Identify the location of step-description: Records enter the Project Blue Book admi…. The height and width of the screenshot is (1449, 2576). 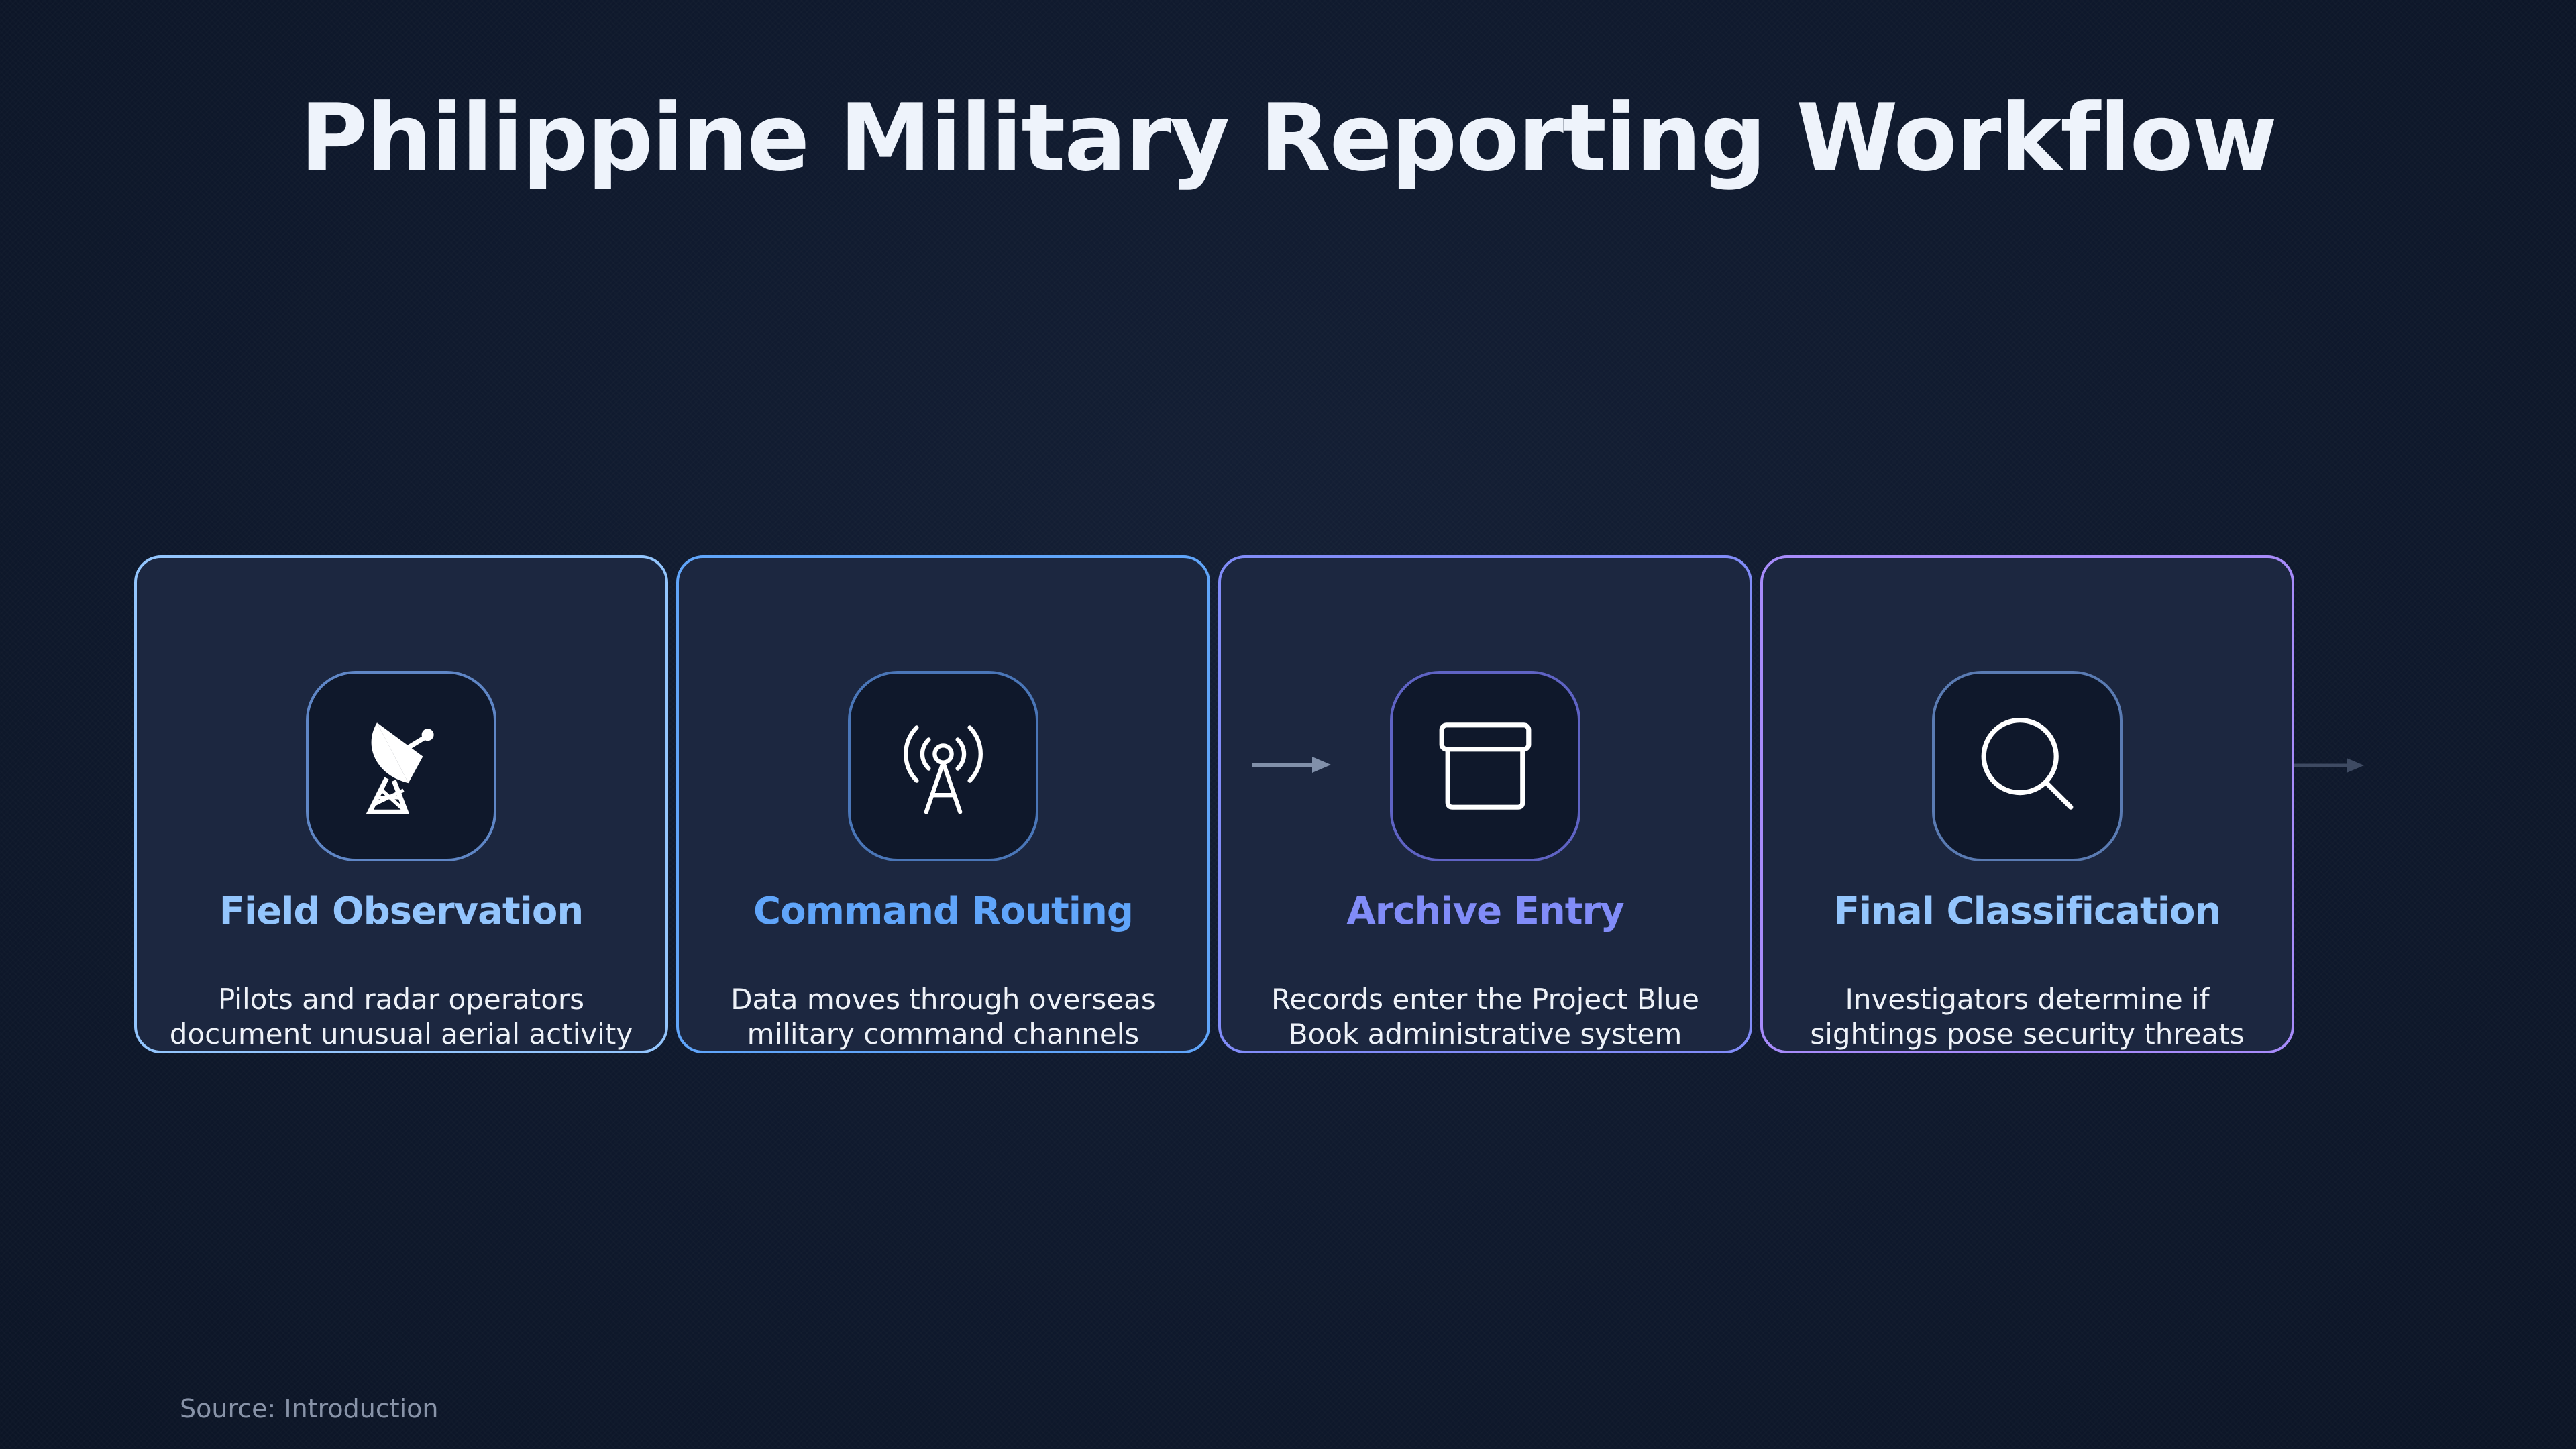
(1485, 1017).